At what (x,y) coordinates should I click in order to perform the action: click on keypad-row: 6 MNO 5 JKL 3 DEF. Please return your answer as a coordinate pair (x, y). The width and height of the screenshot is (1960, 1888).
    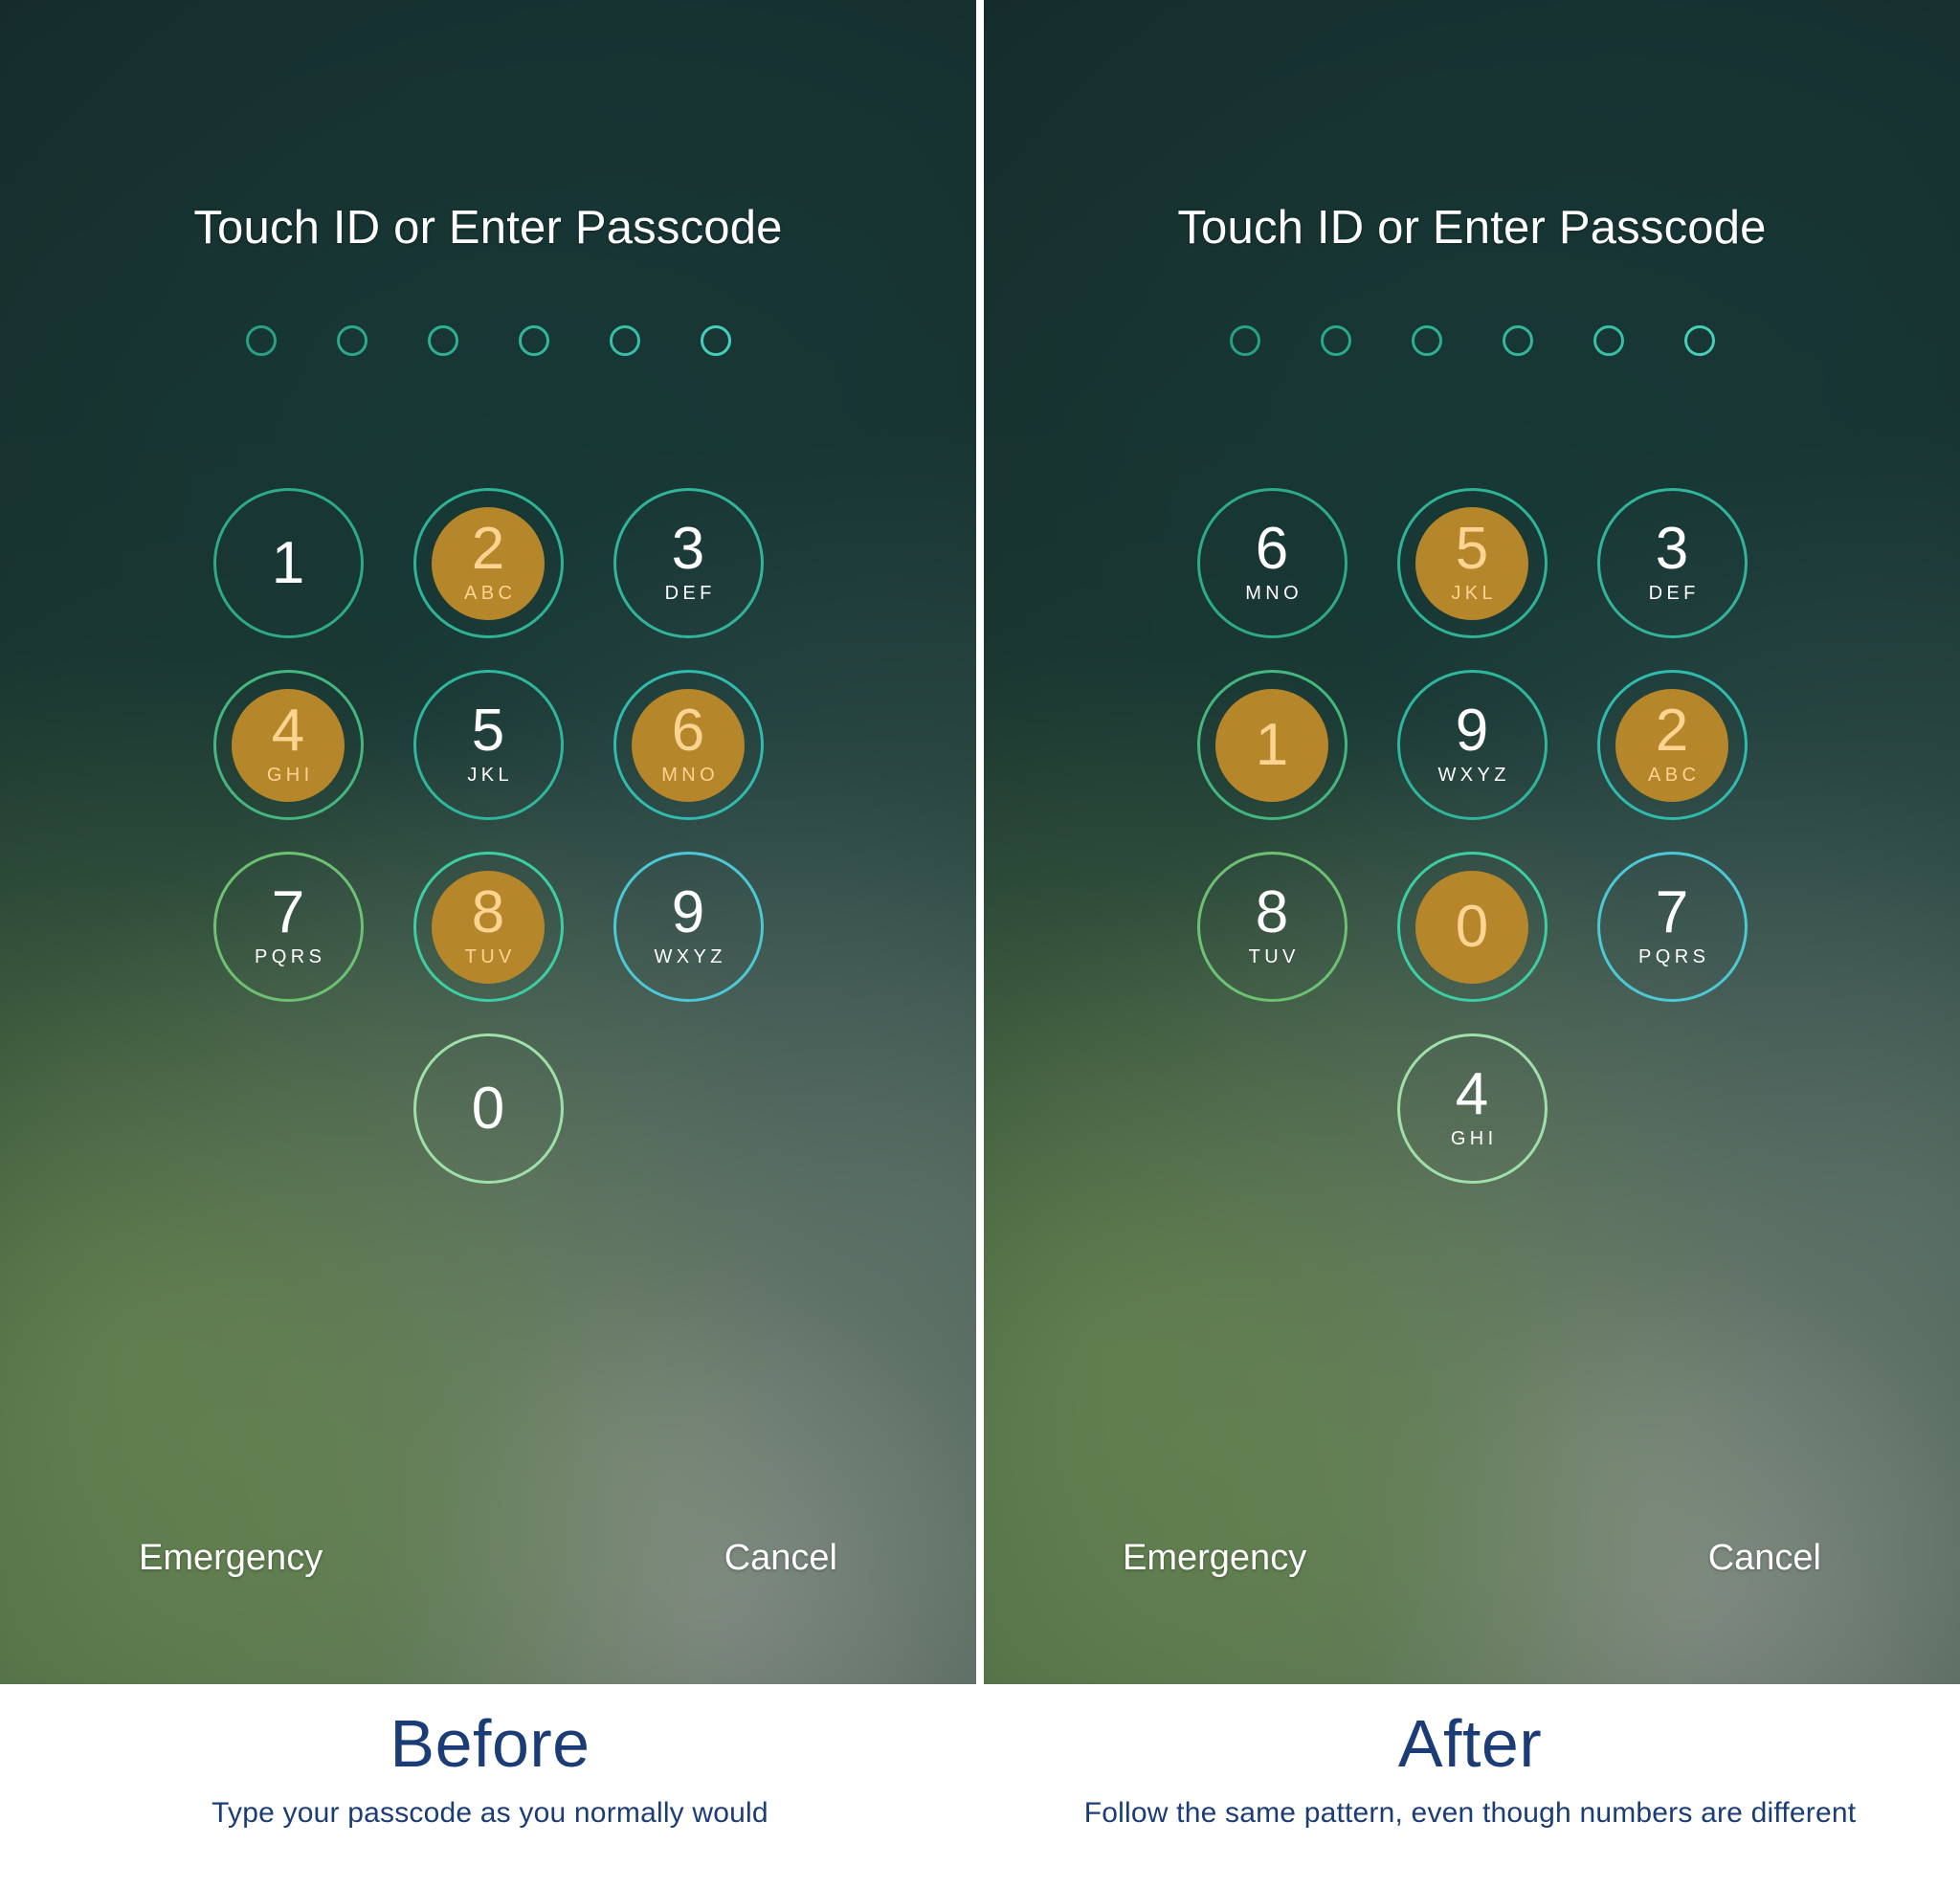
    Looking at the image, I should click on (1472, 563).